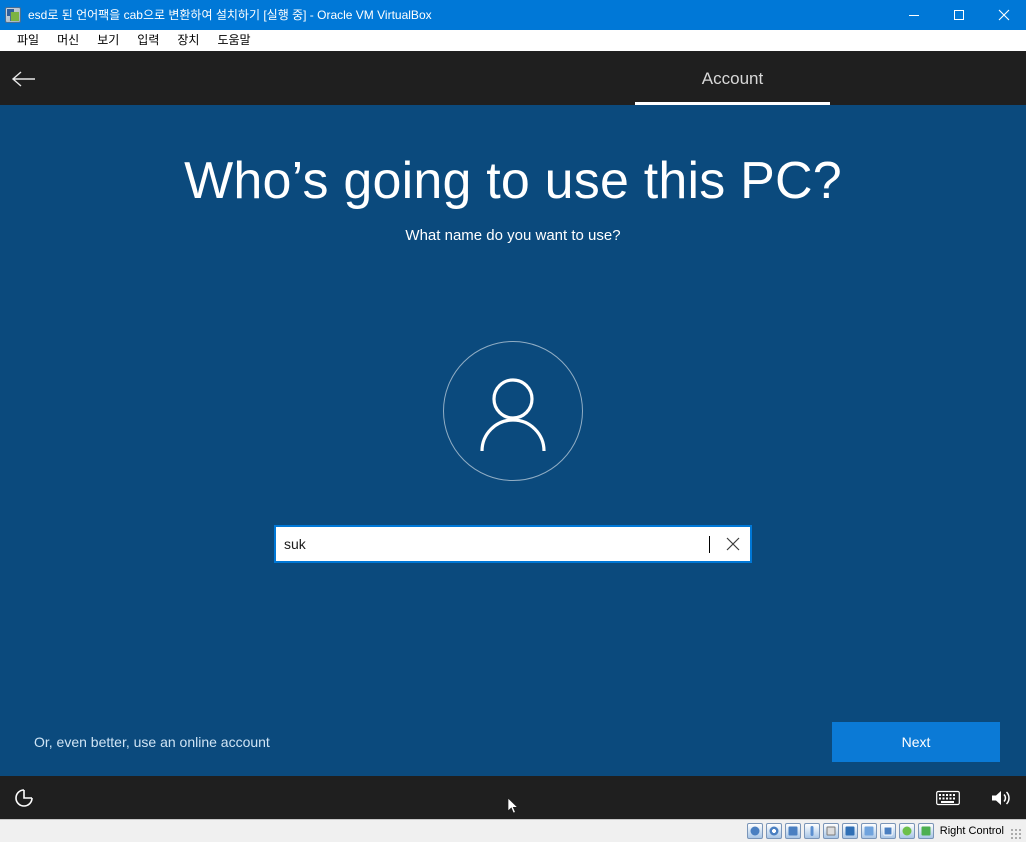 Image resolution: width=1026 pixels, height=842 pixels. I want to click on person-avatar-icon, so click(513, 411).